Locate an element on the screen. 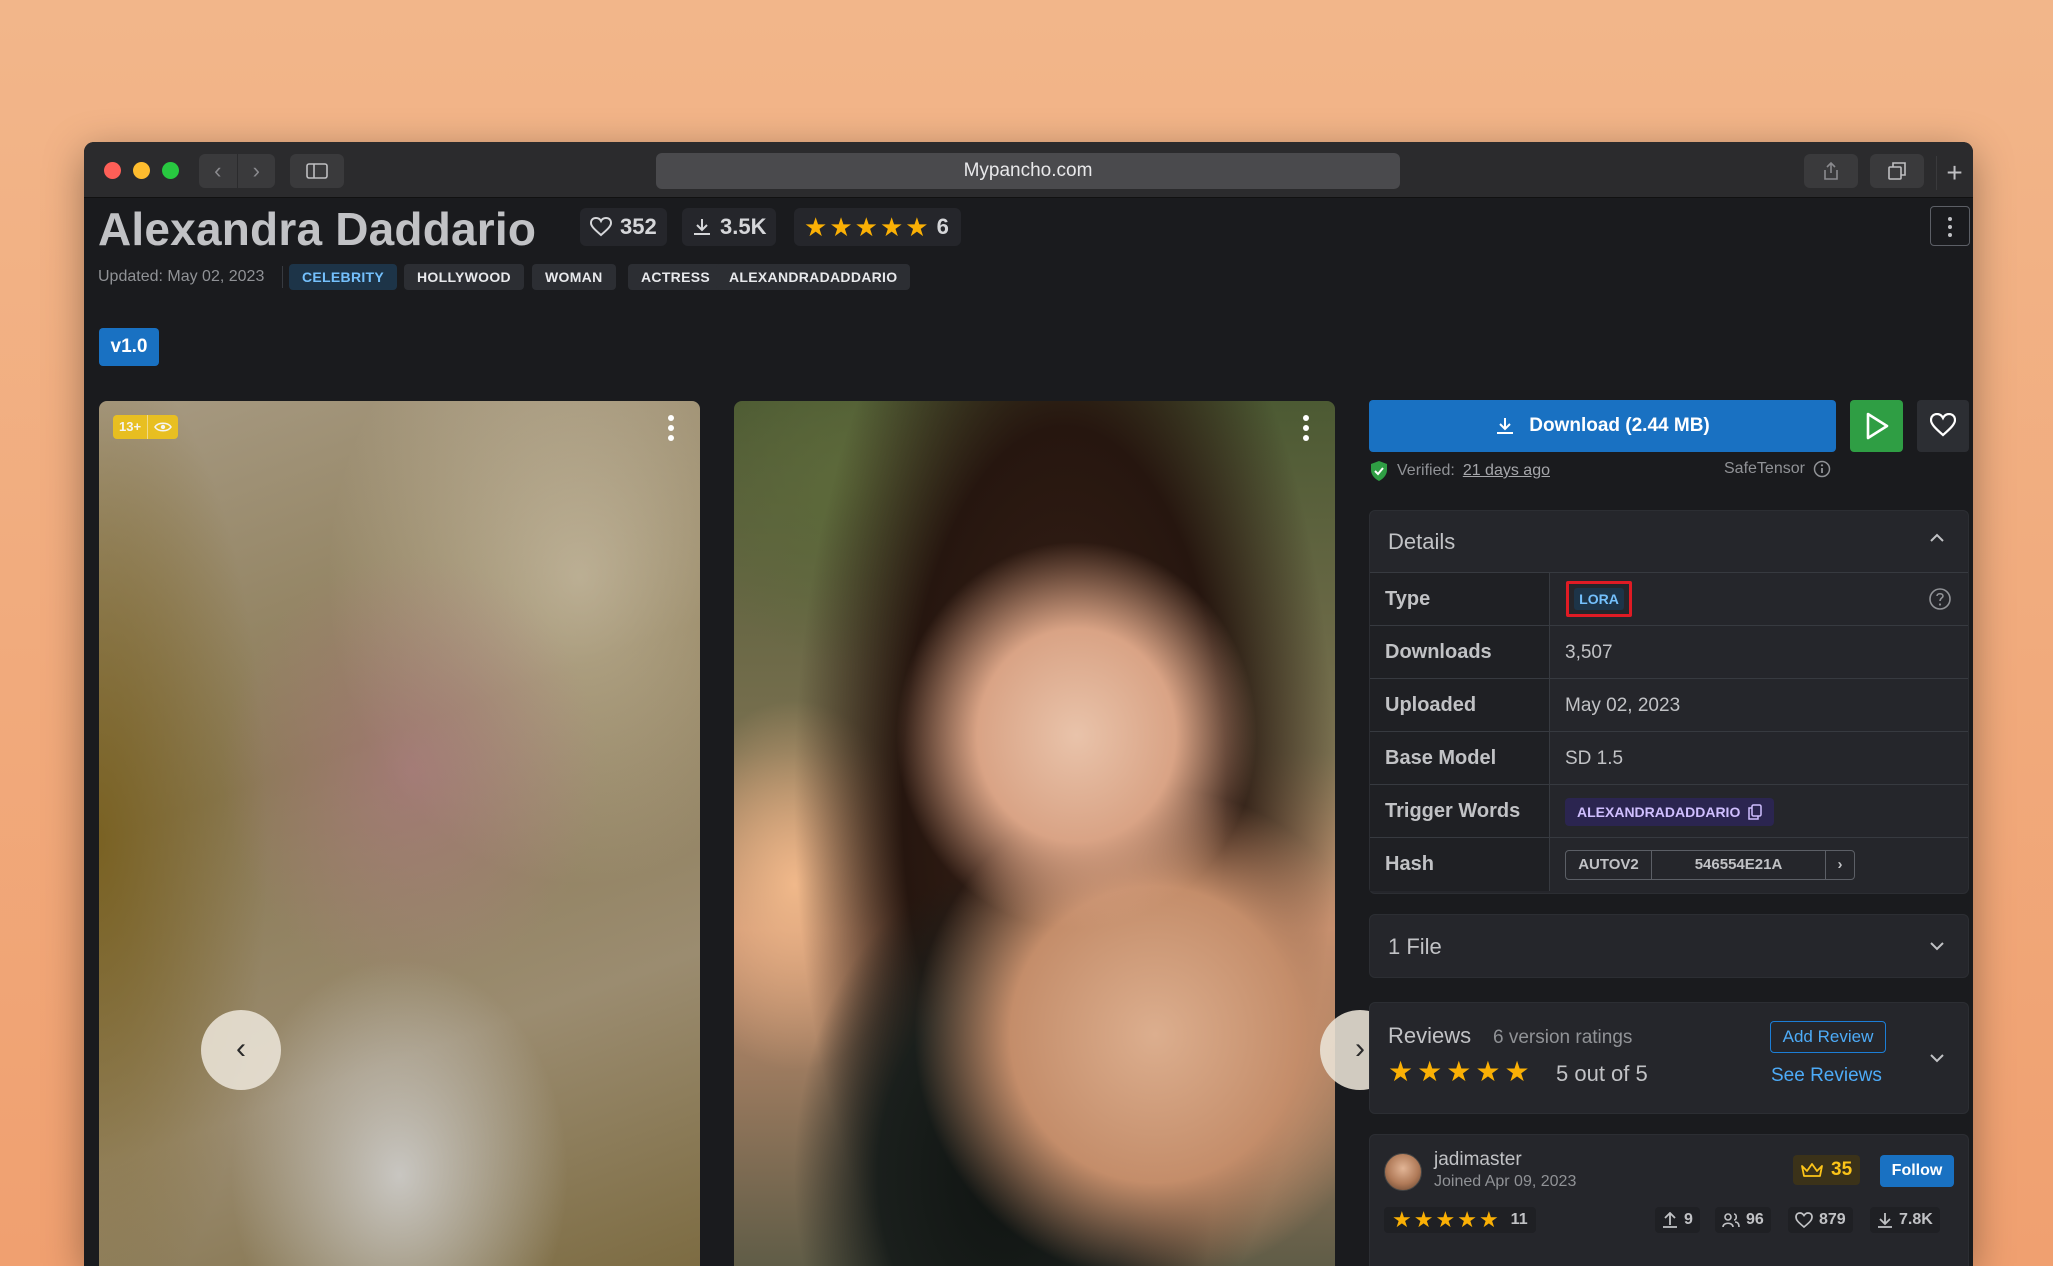 This screenshot has height=1266, width=2053. address-bar: Mypancho.com is located at coordinates (1028, 171).